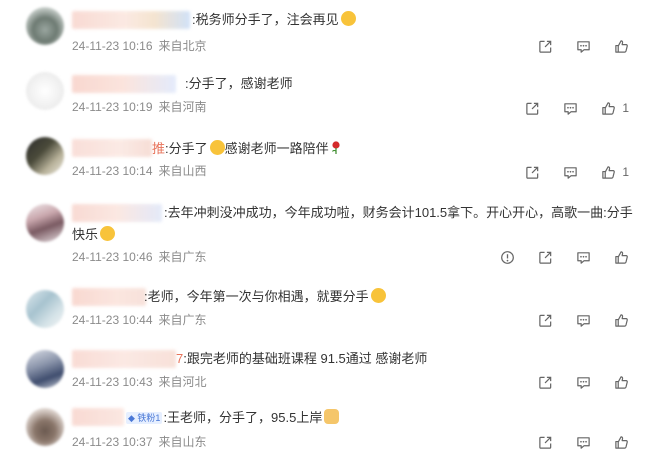  What do you see at coordinates (182, 382) in the screenshot?
I see `comment-location: 来自河北` at bounding box center [182, 382].